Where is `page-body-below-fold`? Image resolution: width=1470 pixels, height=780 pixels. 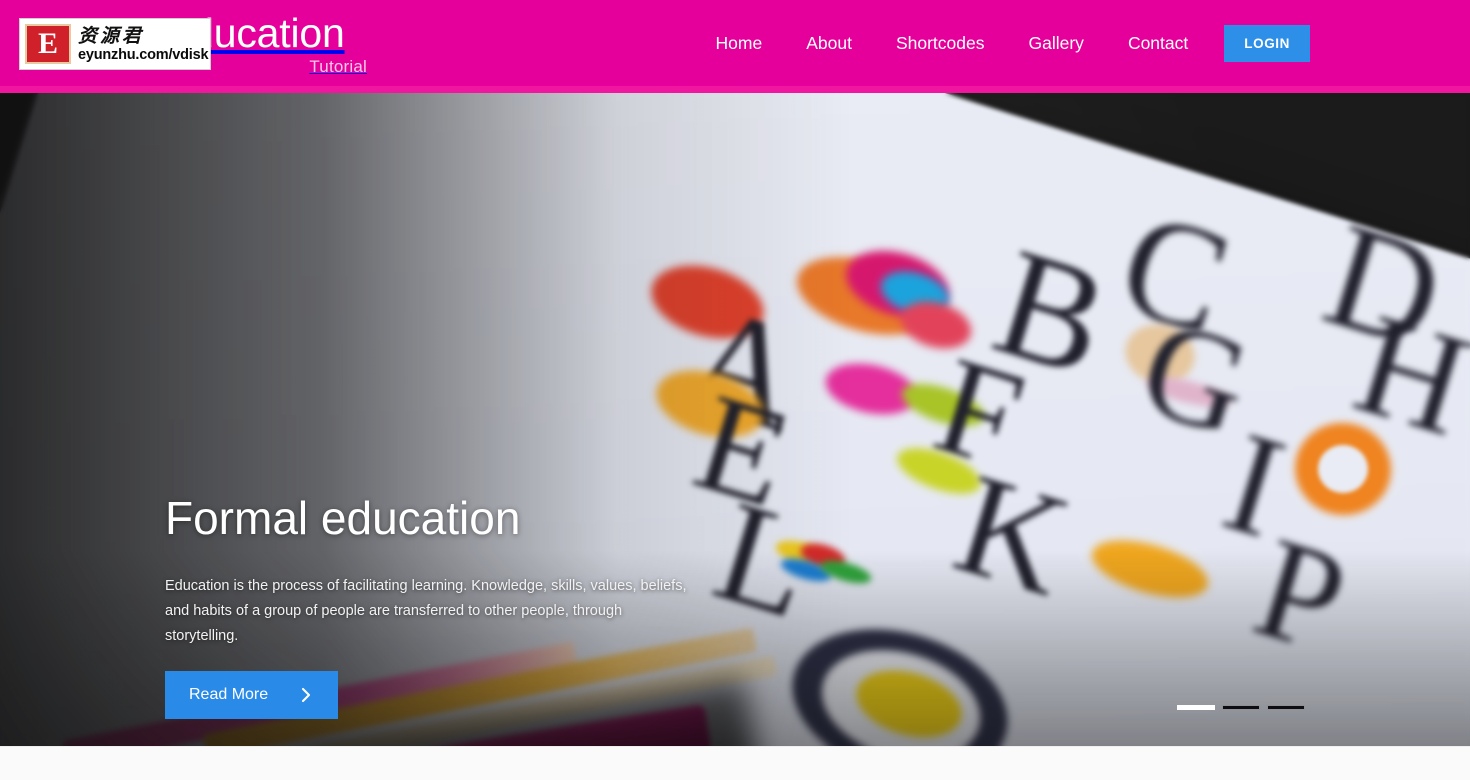
page-body-below-fold is located at coordinates (735, 763).